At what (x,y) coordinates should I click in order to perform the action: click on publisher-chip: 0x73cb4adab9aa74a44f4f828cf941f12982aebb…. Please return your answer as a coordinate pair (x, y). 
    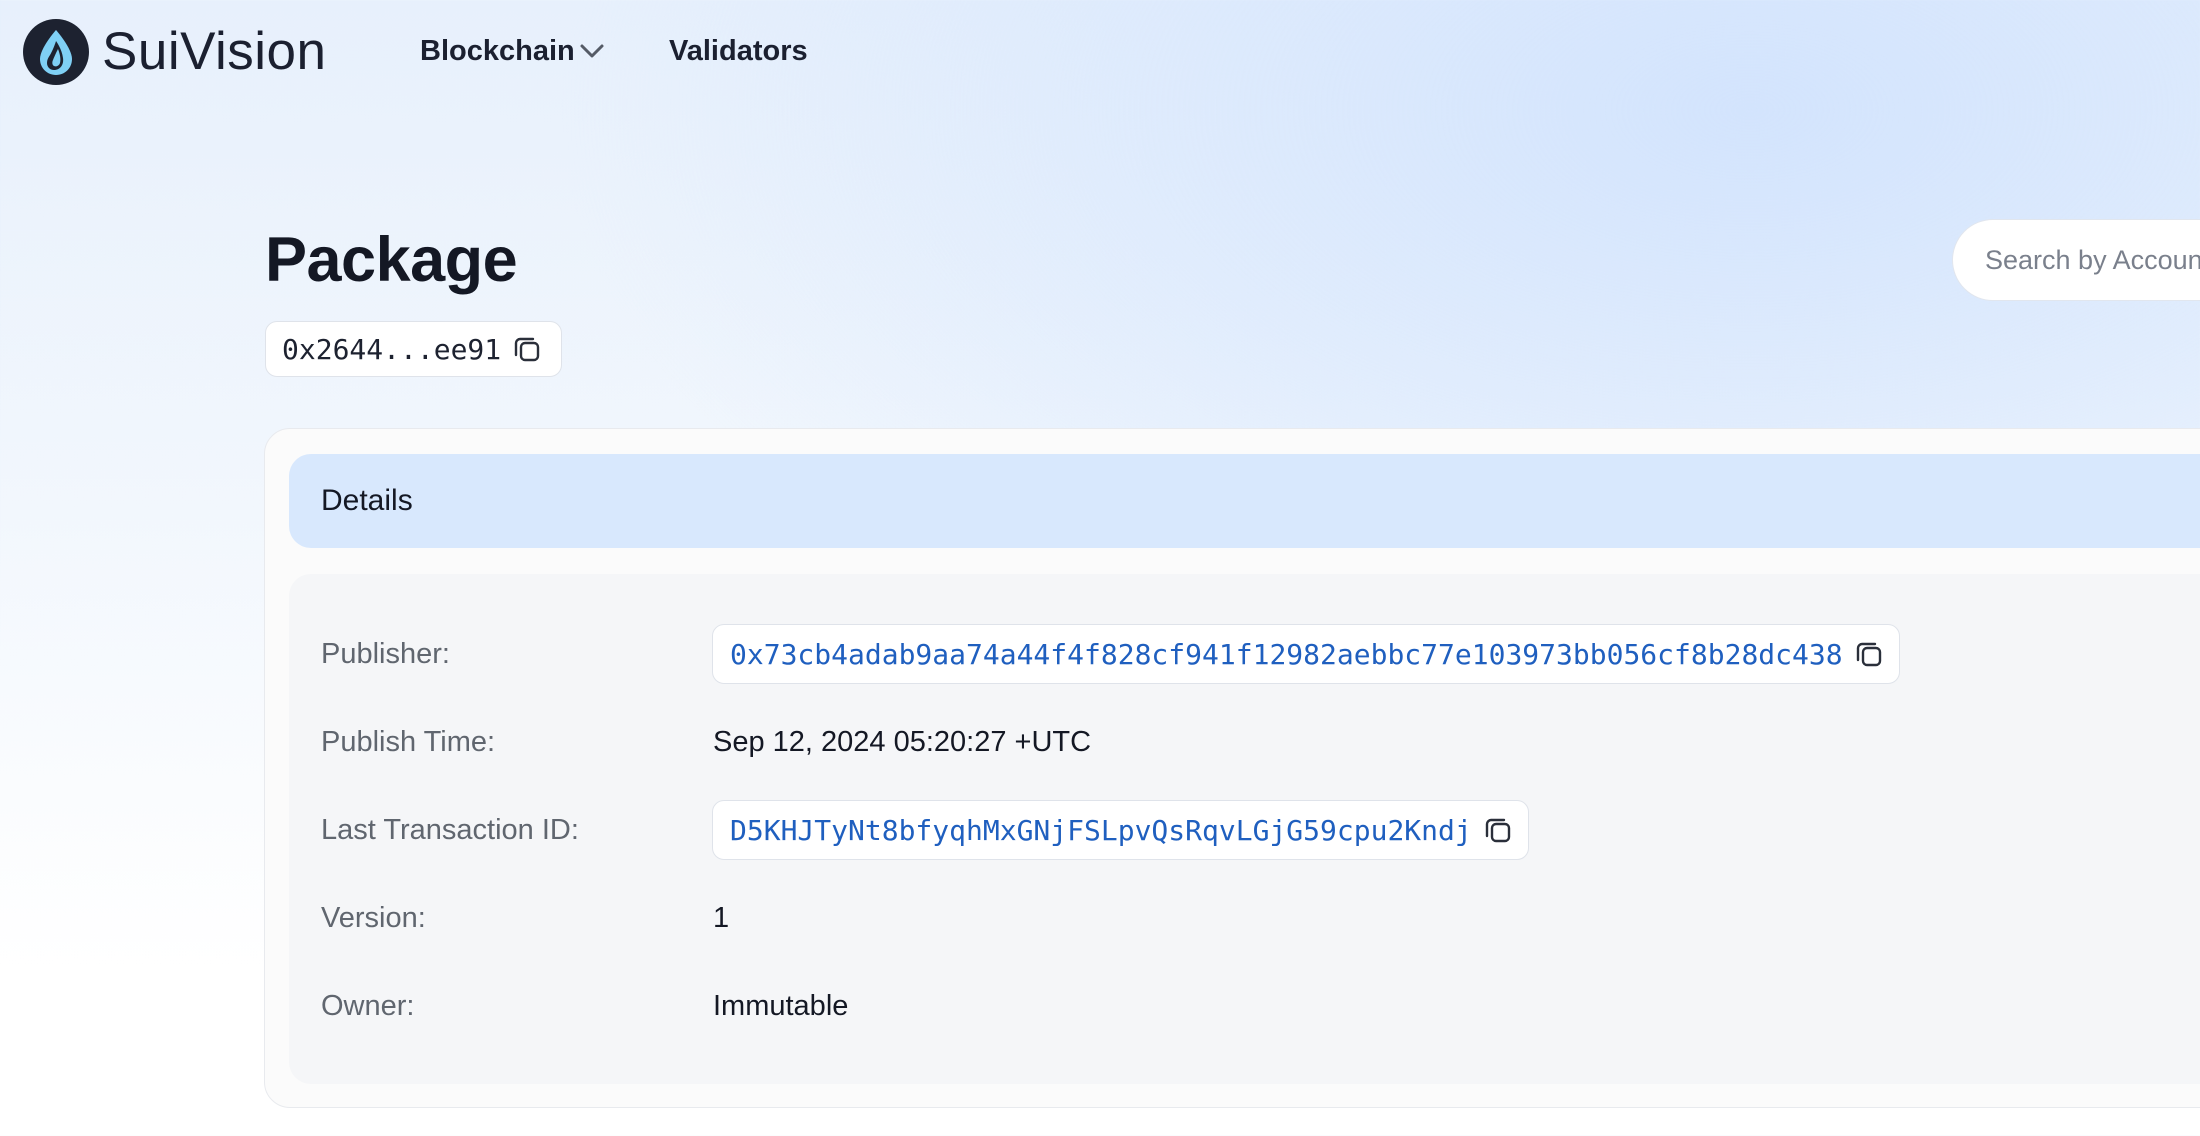
    Looking at the image, I should click on (1306, 654).